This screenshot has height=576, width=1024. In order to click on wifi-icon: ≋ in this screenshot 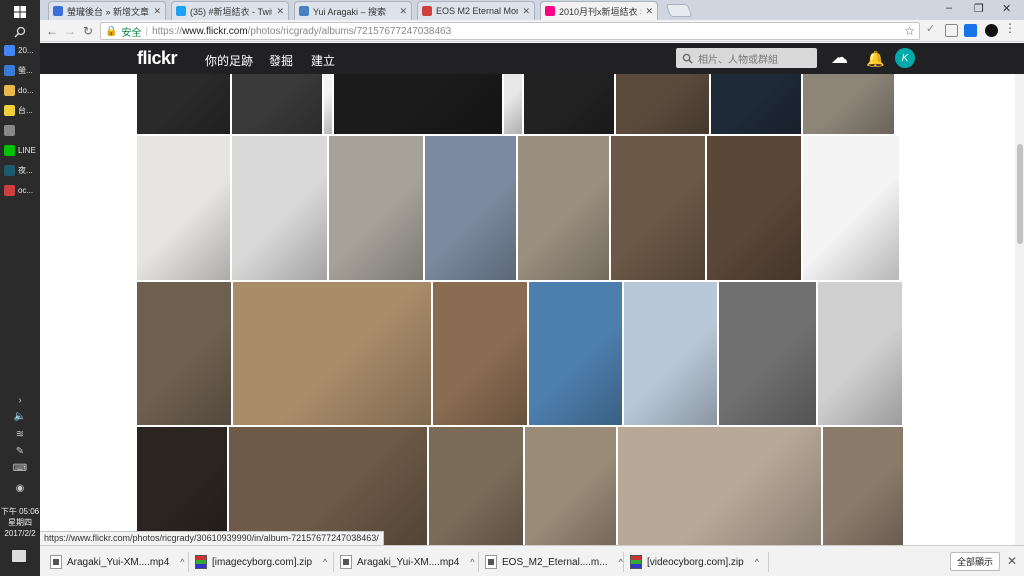, I will do `click(20, 434)`.